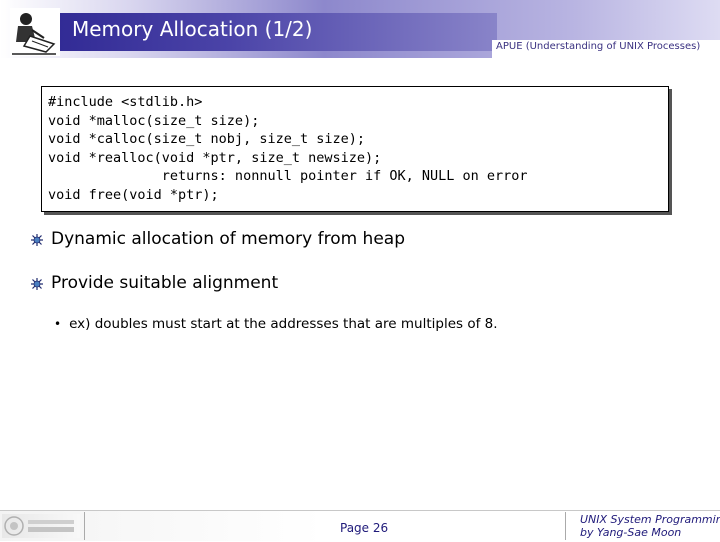 Image resolution: width=720 pixels, height=542 pixels. Describe the element at coordinates (228, 239) in the screenshot. I see `bullet-text: Dynamic allocation of memory from heap` at that location.